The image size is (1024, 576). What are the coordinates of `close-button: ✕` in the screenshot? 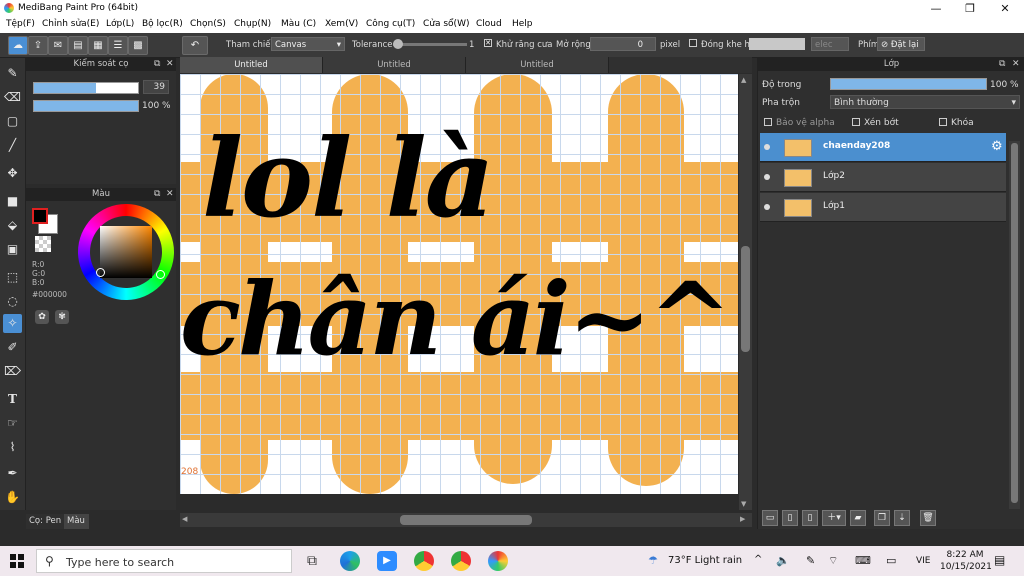 It's located at (1005, 8).